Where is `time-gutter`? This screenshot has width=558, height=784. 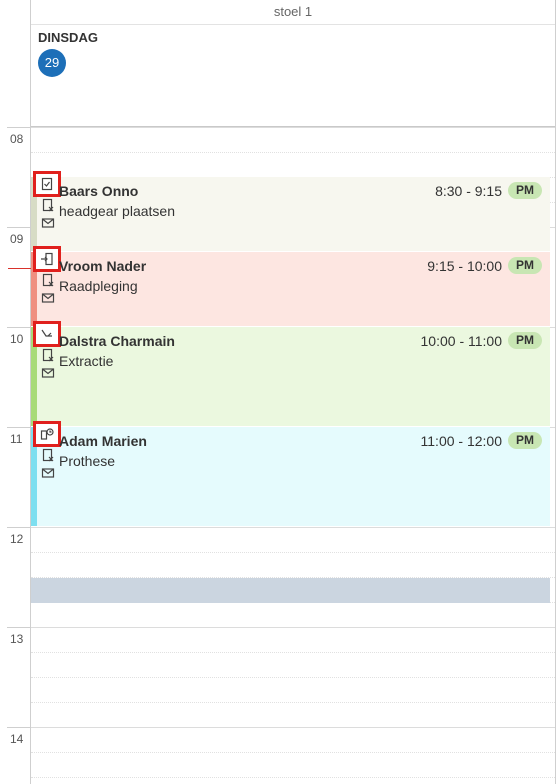
time-gutter is located at coordinates (15, 392).